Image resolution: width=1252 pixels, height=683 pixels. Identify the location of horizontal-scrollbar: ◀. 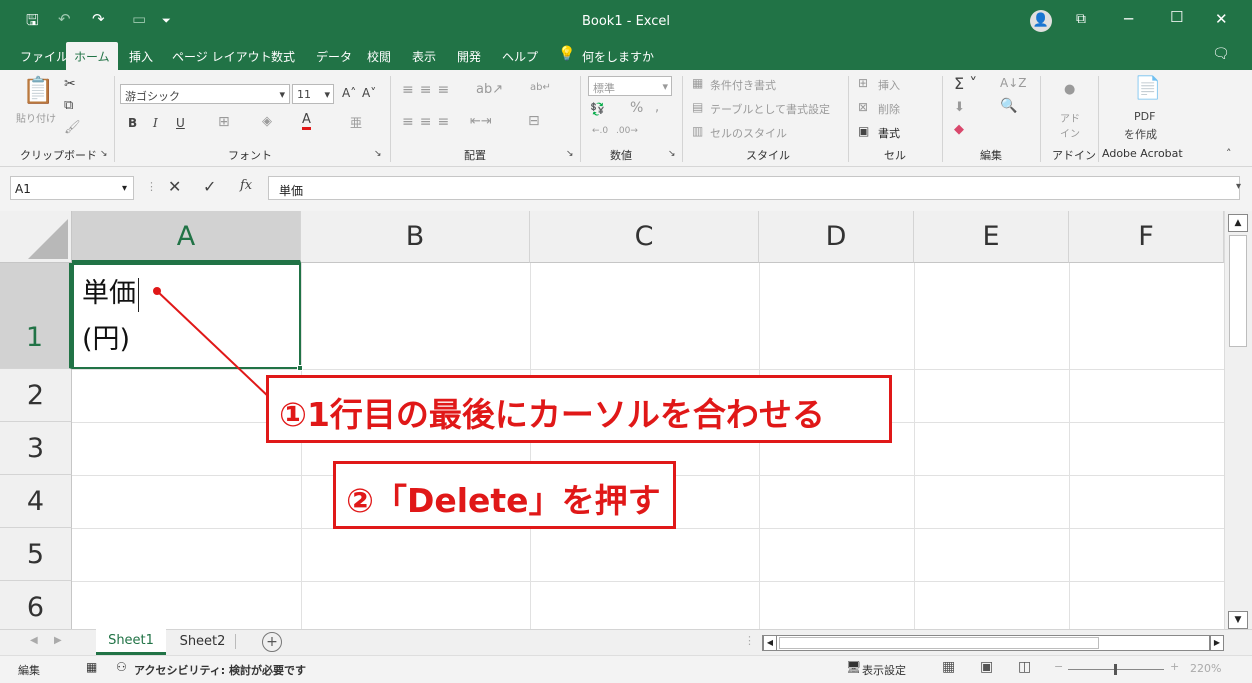
(986, 643).